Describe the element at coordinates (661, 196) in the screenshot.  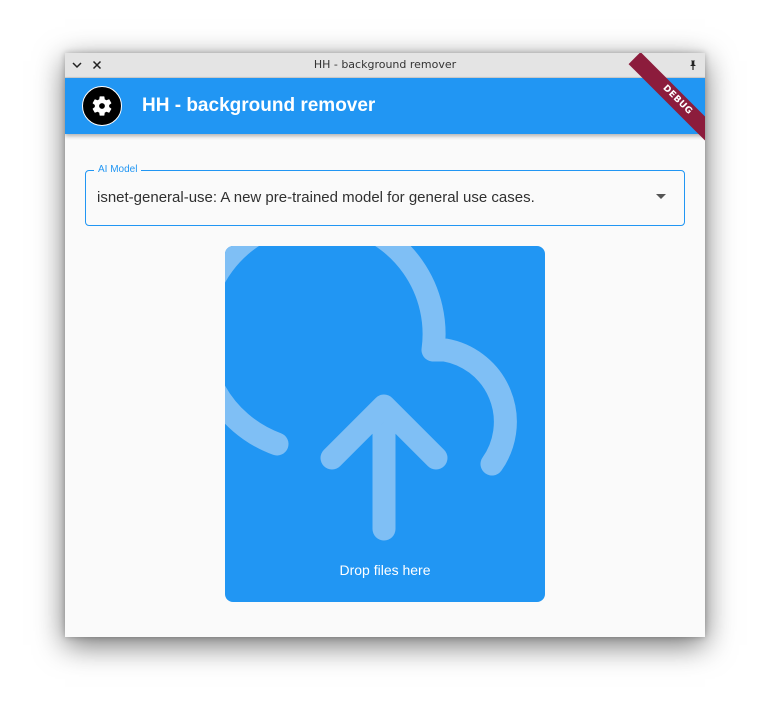
I see `caret-down-icon` at that location.